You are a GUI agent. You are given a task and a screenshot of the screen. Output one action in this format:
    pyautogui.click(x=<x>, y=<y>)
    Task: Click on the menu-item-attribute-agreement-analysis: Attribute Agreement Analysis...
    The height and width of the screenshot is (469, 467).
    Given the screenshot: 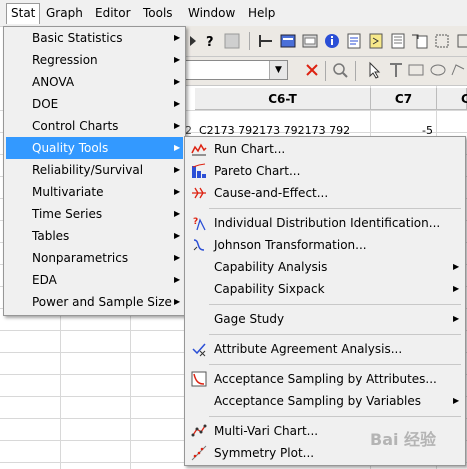 What is the action you would take?
    pyautogui.click(x=325, y=349)
    